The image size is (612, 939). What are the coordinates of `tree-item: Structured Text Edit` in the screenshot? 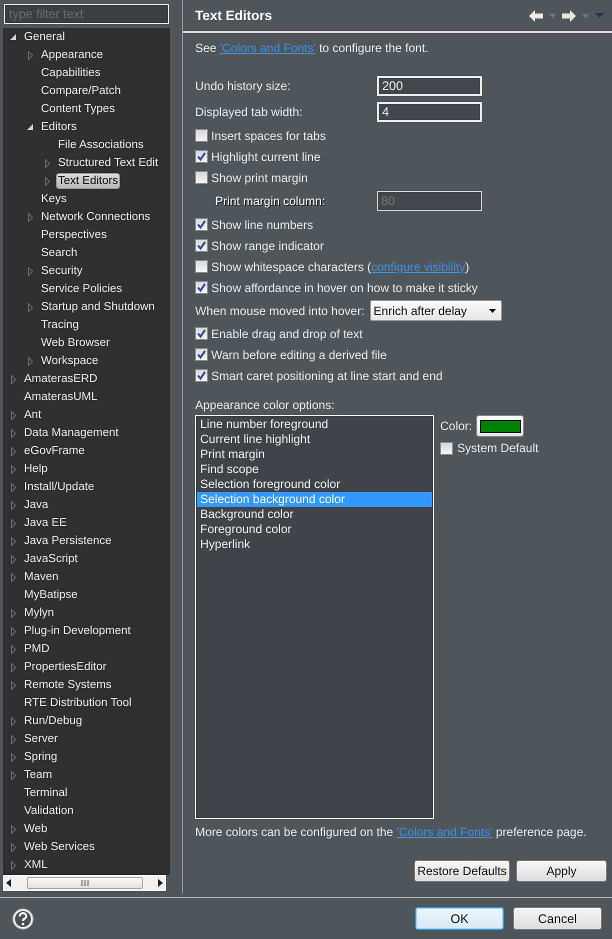 It's located at (108, 163).